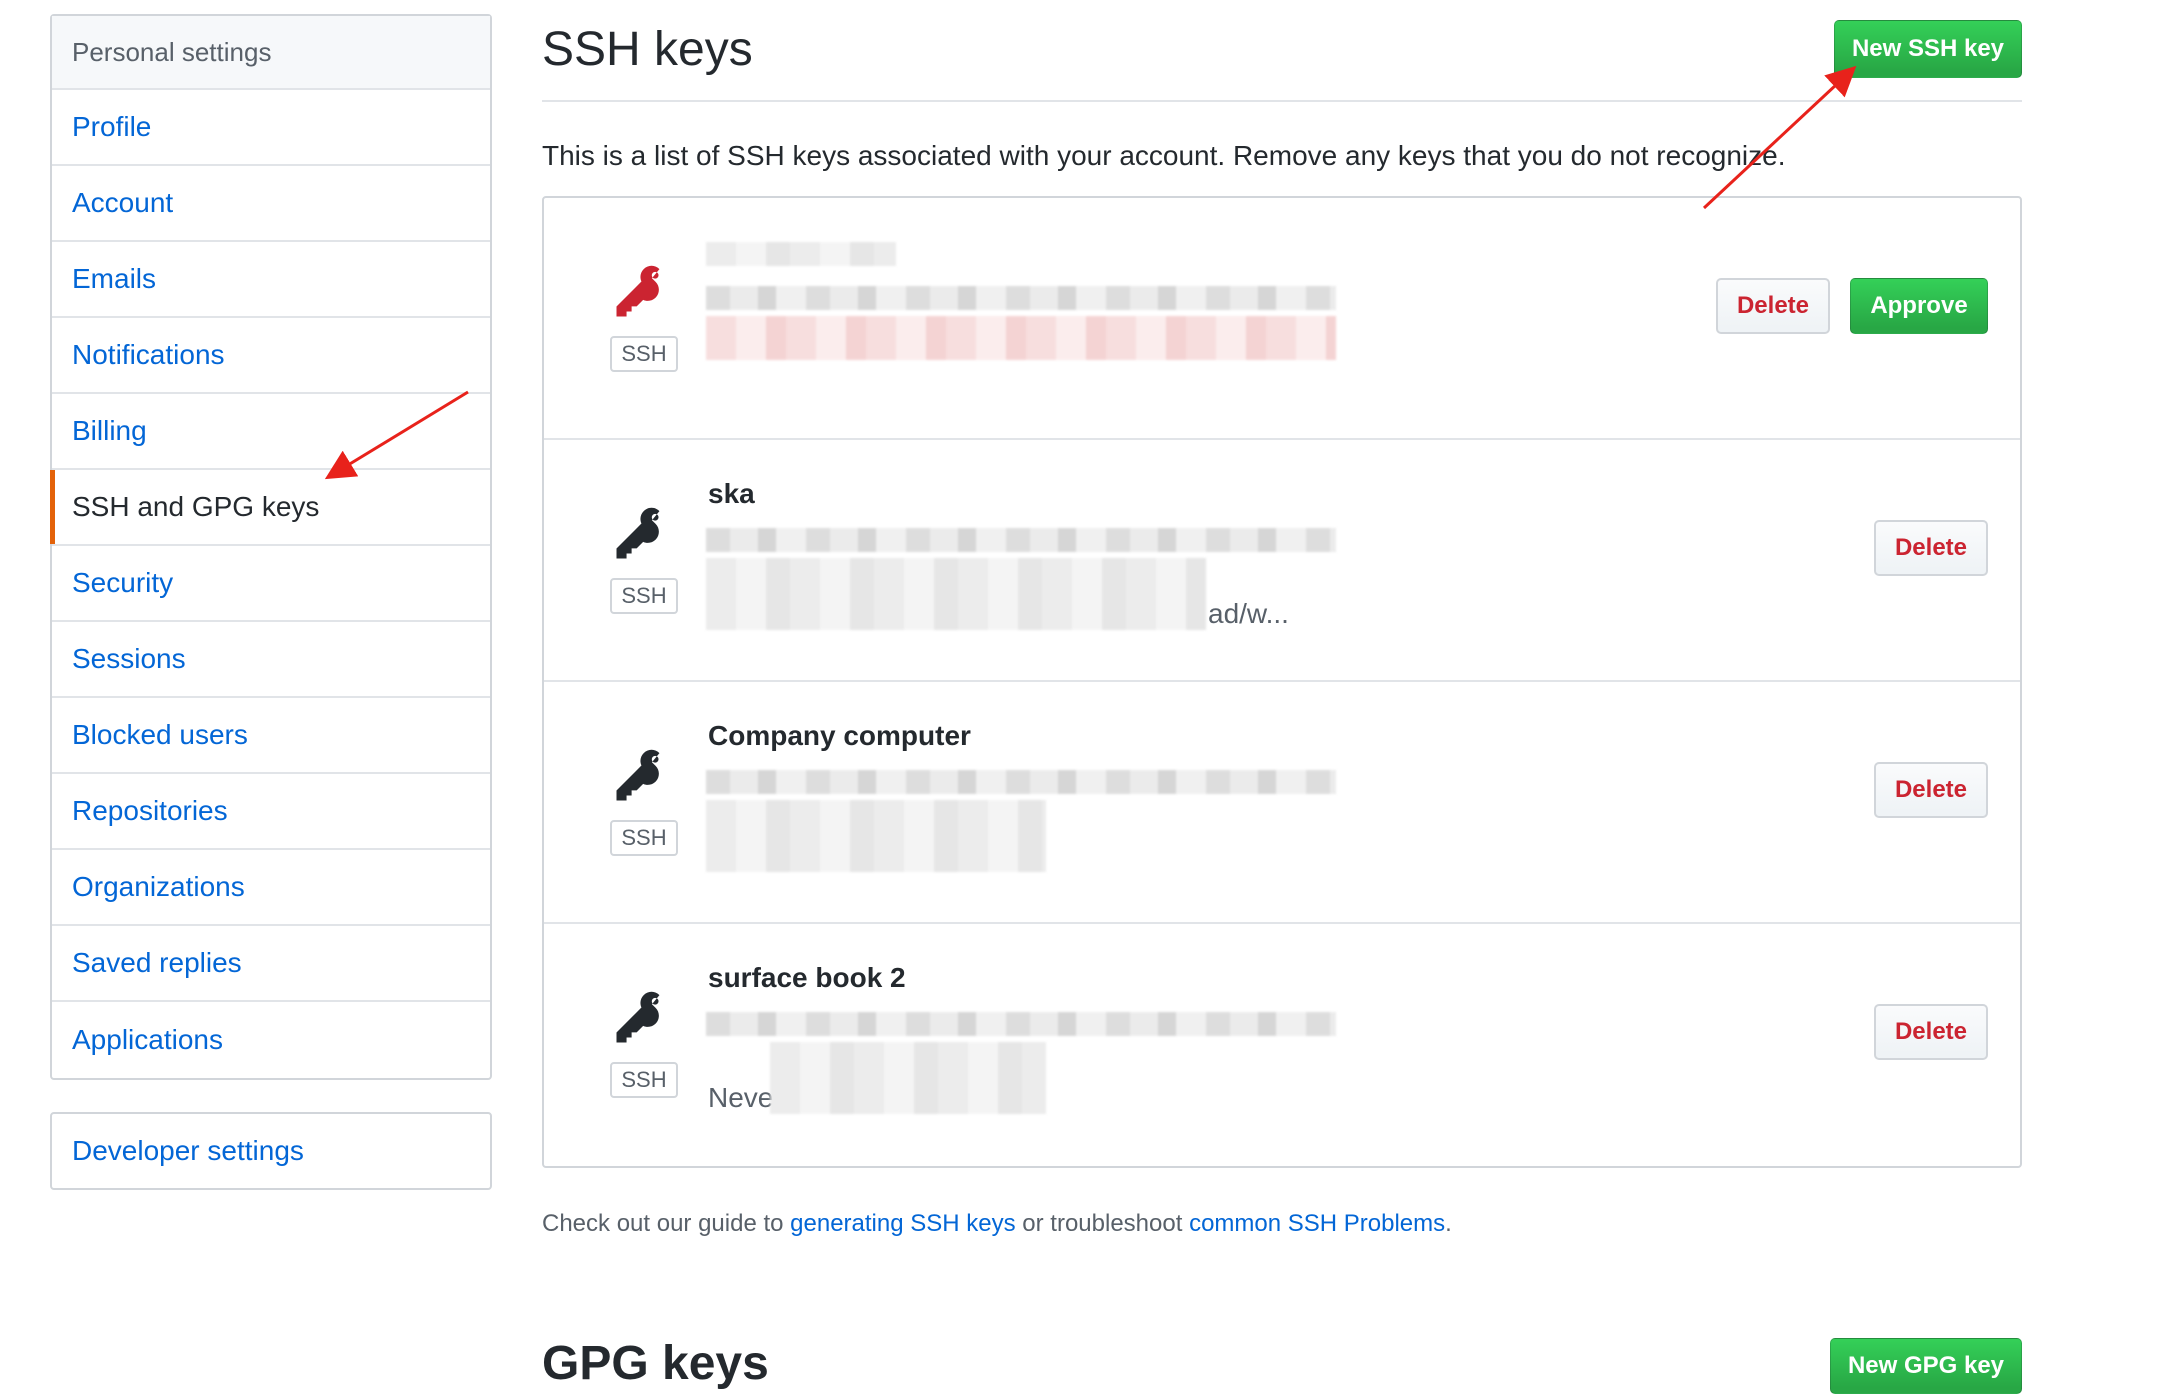  I want to click on key-title: Company computer, so click(839, 735).